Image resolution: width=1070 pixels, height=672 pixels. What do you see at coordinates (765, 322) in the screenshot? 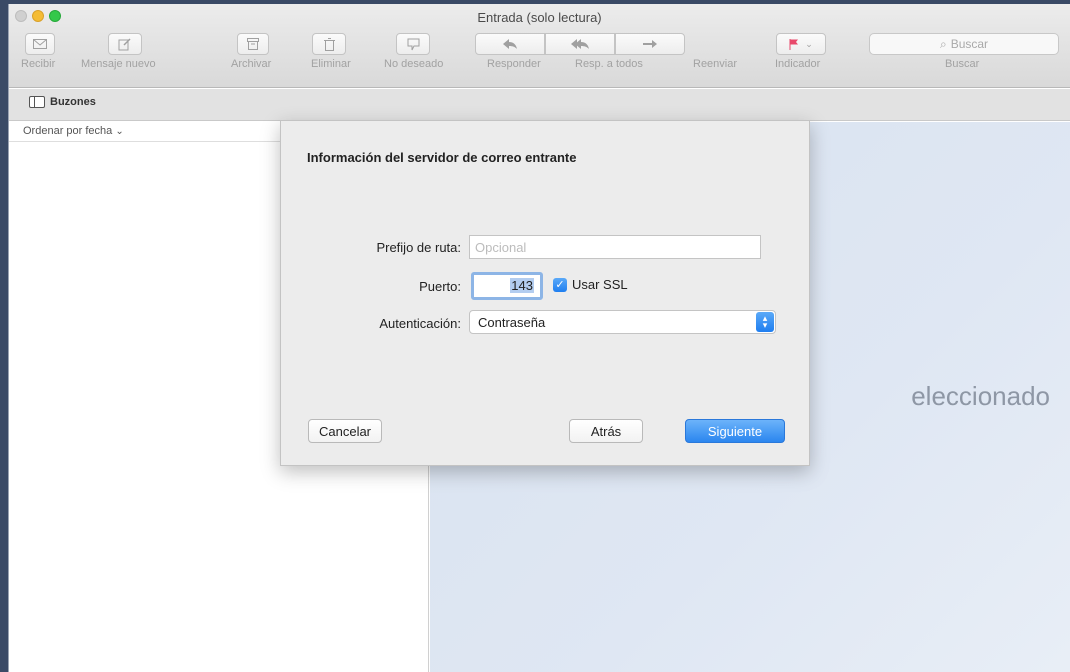
I see `updown-arrows-icon: ▴ ▾` at bounding box center [765, 322].